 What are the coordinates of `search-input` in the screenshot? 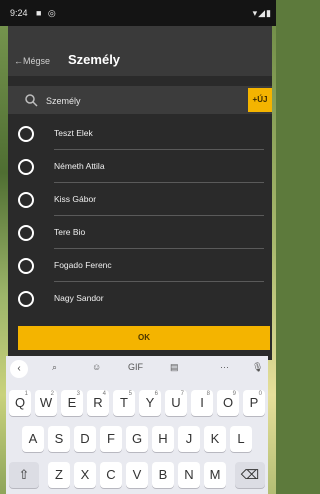 It's located at (146, 101).